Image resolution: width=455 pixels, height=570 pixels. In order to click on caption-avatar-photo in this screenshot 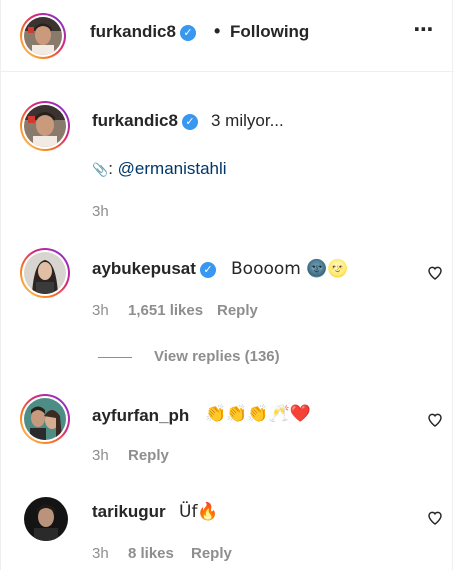, I will do `click(45, 126)`.